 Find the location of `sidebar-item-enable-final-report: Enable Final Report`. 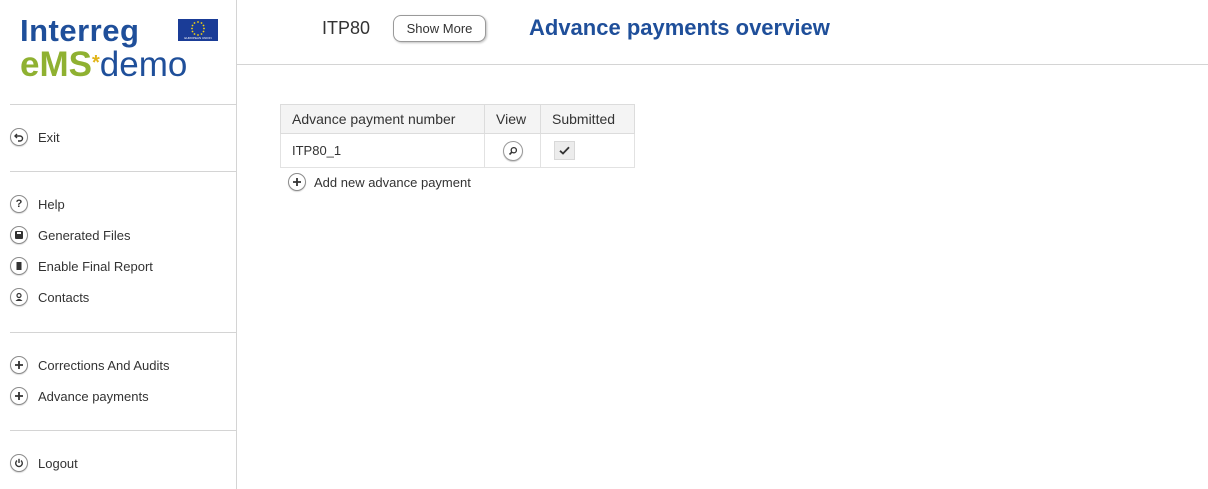

sidebar-item-enable-final-report: Enable Final Report is located at coordinates (81, 266).